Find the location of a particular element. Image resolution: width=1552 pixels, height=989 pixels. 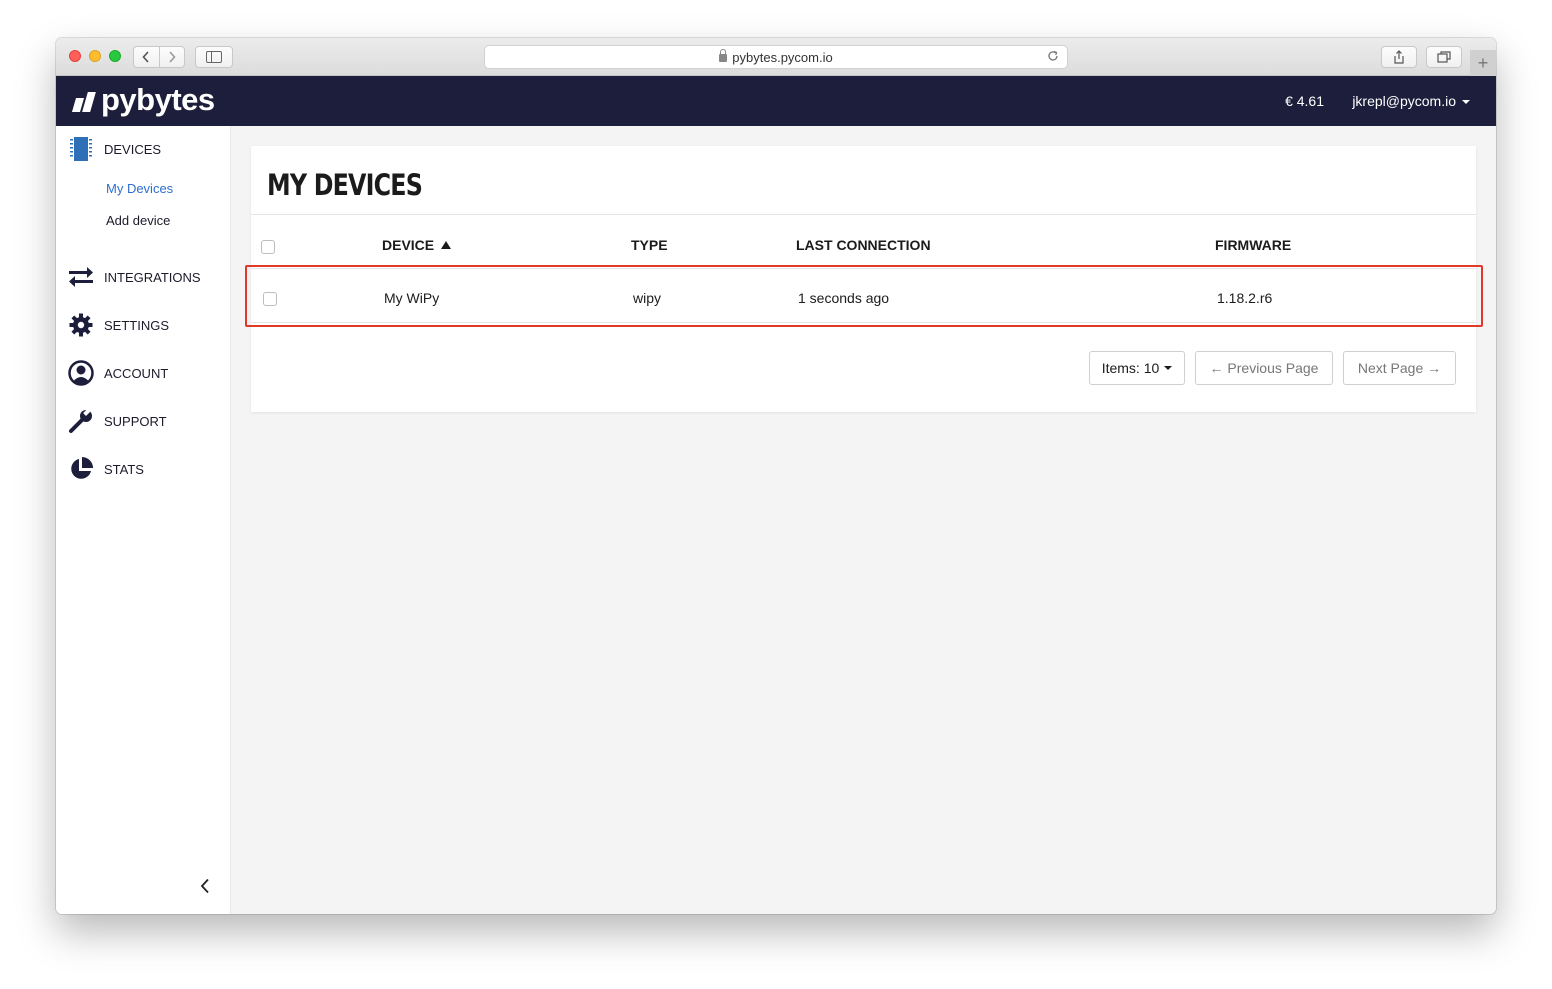

back-button is located at coordinates (147, 57).